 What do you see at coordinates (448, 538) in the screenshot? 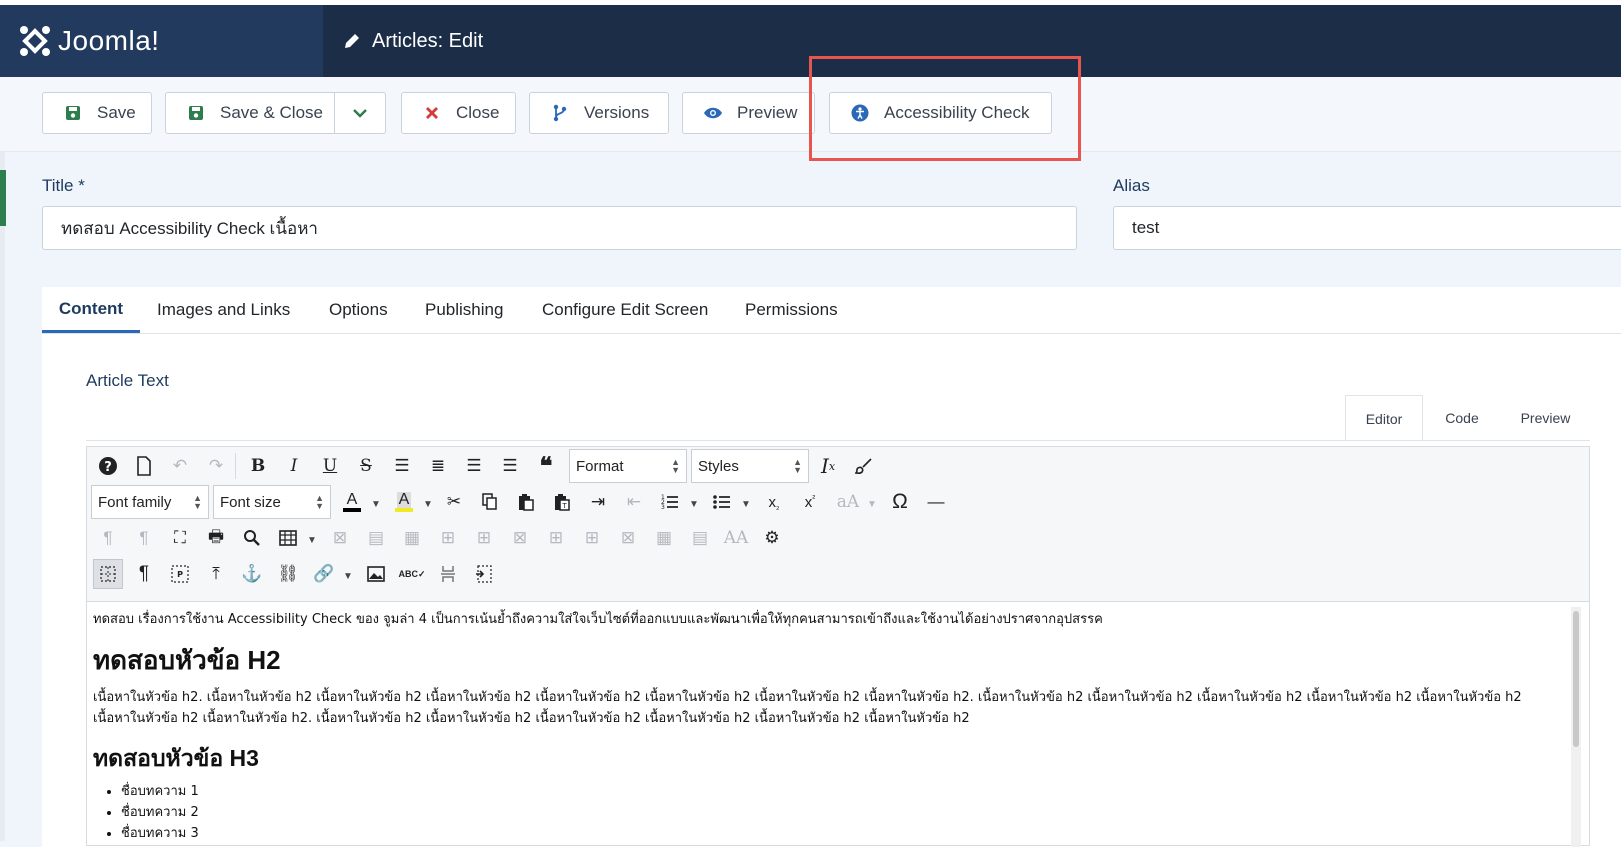
I see `table-insert-row-before-icon: ⊞` at bounding box center [448, 538].